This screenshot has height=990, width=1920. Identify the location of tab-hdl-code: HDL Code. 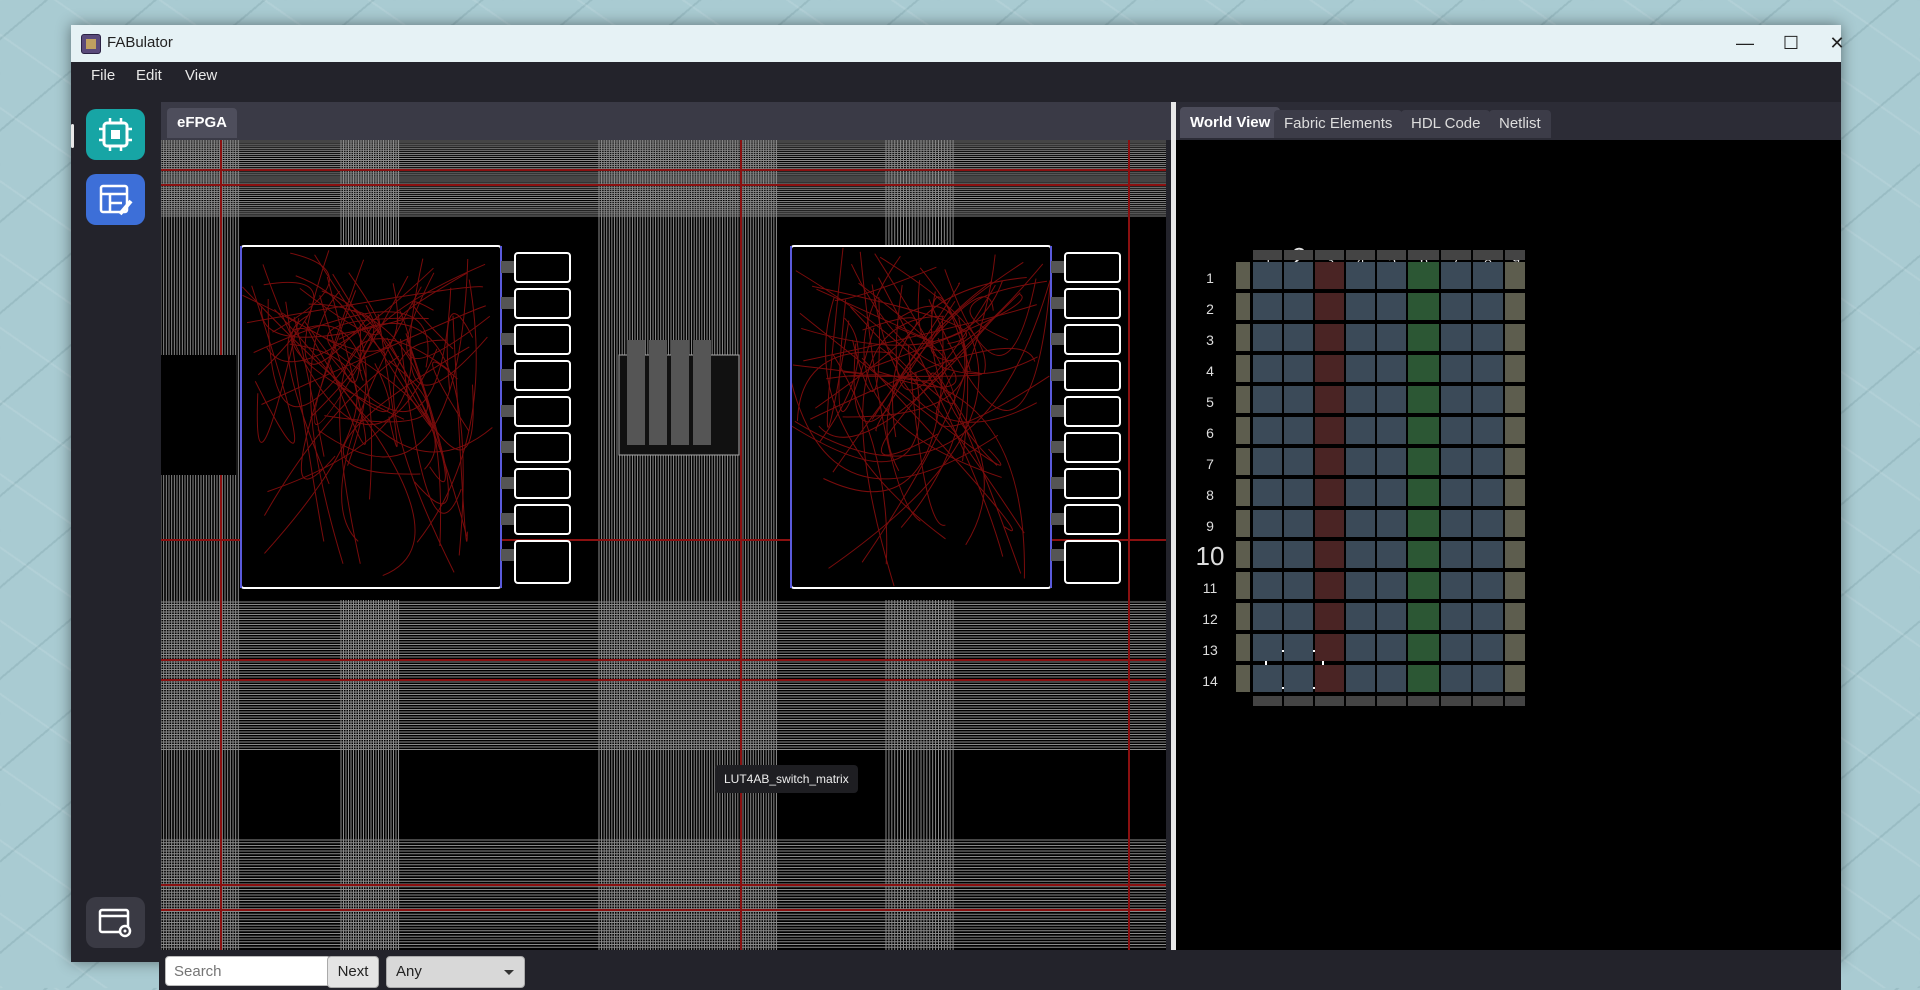
(1445, 124).